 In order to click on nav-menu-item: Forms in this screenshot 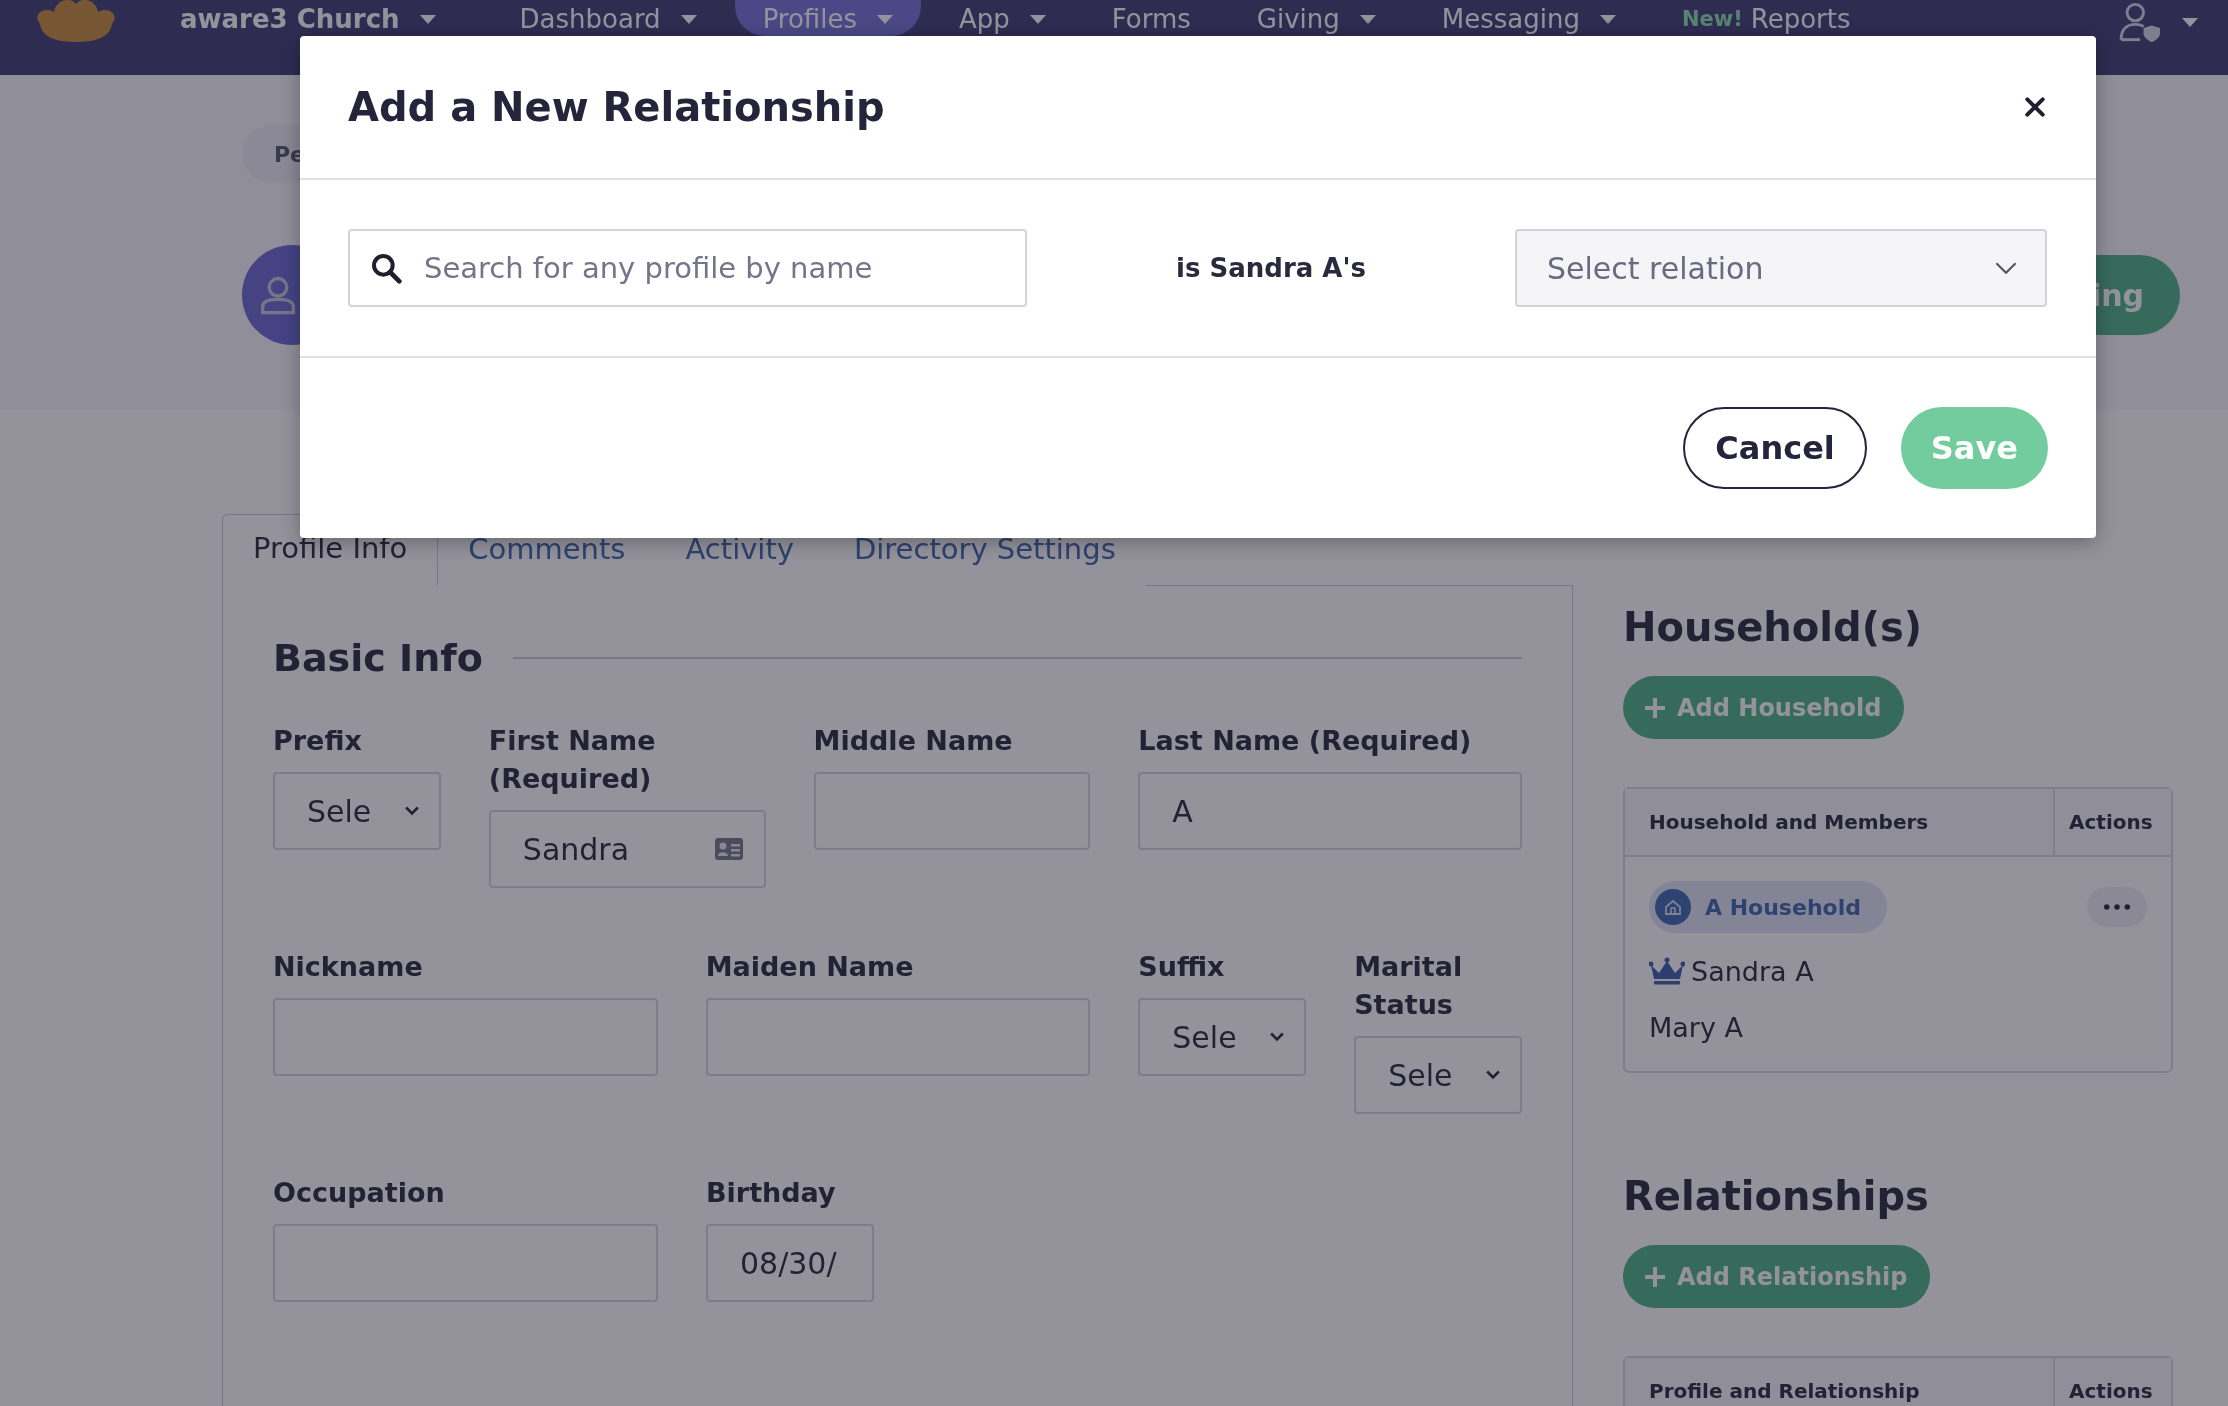, I will do `click(1151, 18)`.